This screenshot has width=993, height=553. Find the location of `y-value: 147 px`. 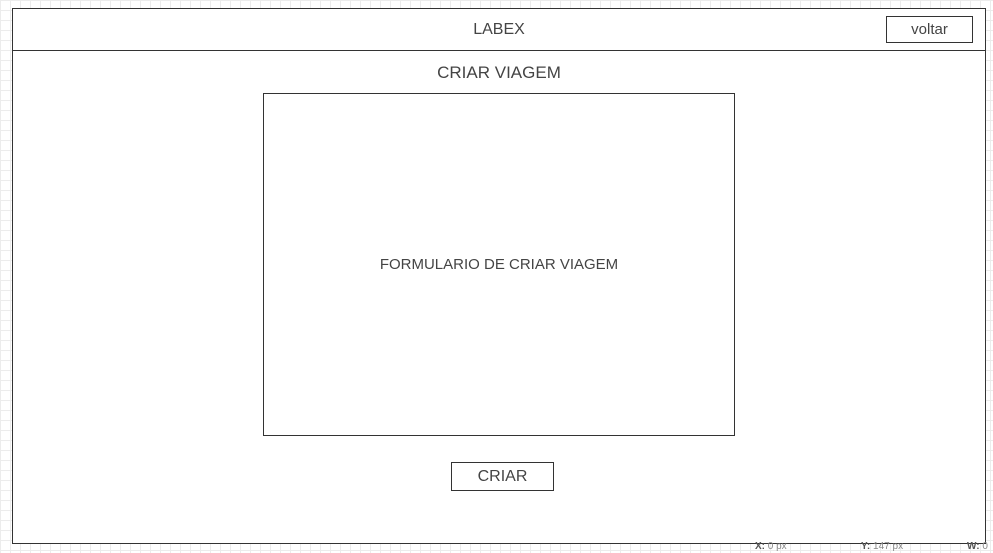

y-value: 147 px is located at coordinates (888, 546).